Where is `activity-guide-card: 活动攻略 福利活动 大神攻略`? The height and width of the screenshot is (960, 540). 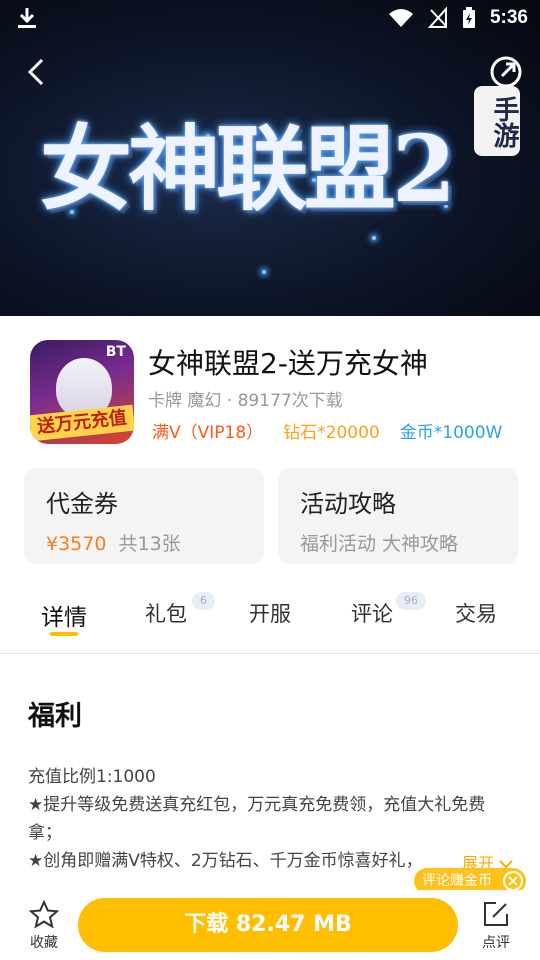 activity-guide-card: 活动攻略 福利活动 大神攻略 is located at coordinates (398, 516).